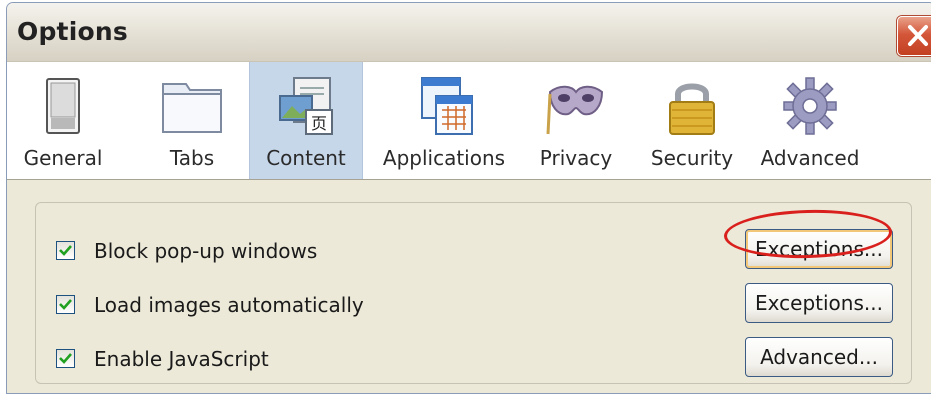 This screenshot has height=394, width=931. What do you see at coordinates (692, 109) in the screenshot?
I see `security-padlock-icon` at bounding box center [692, 109].